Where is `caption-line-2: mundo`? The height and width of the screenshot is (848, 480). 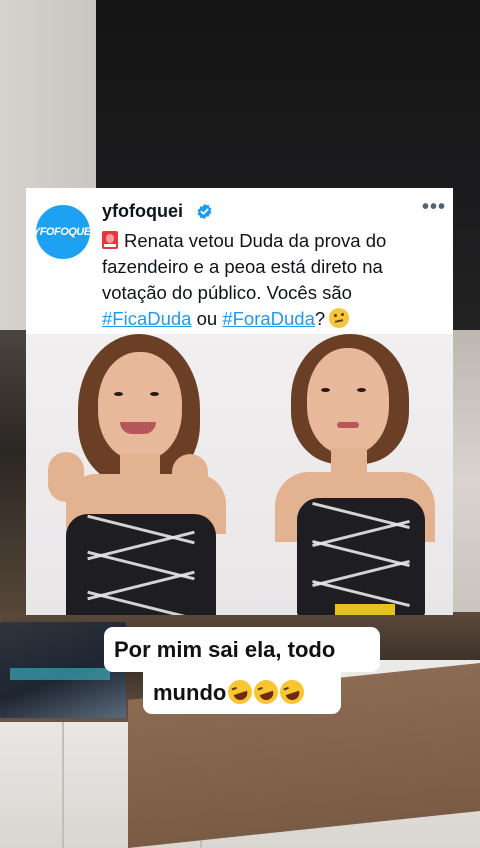
caption-line-2: mundo is located at coordinates (242, 693).